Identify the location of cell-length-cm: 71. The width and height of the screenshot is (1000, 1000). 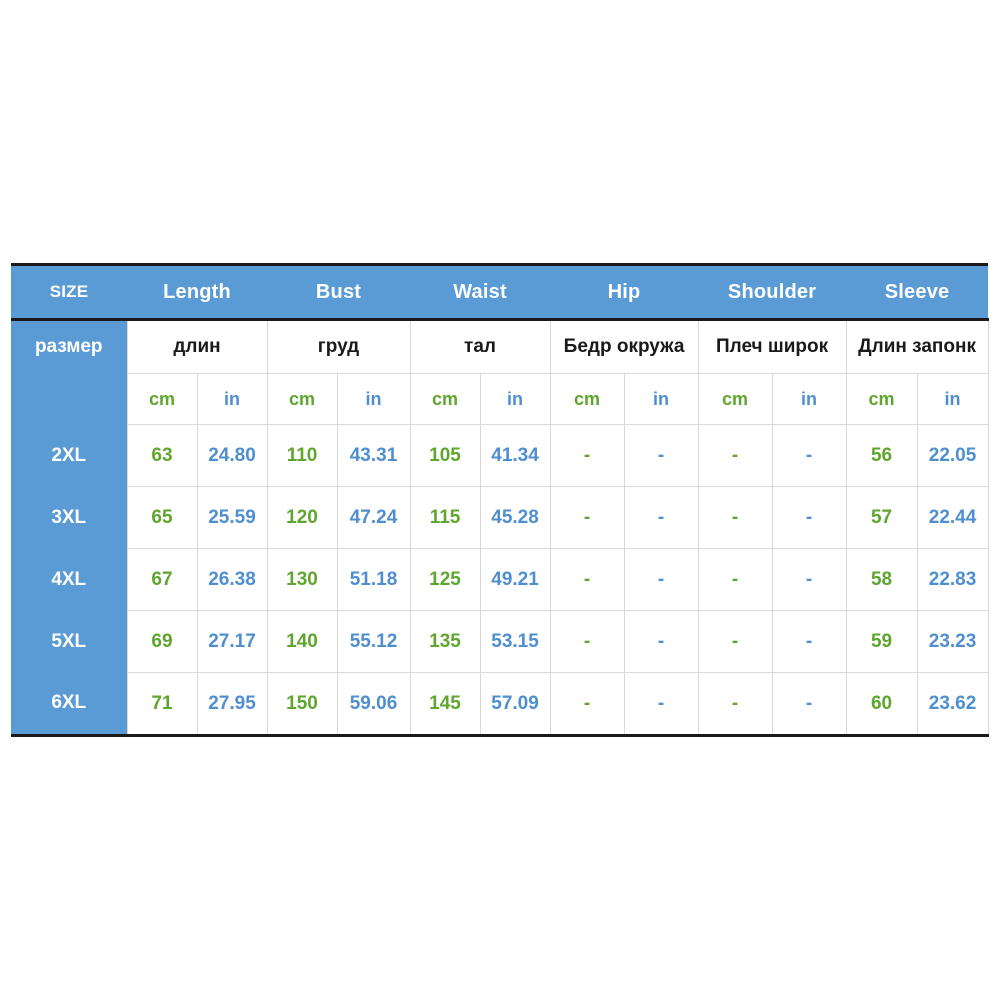
(162, 704).